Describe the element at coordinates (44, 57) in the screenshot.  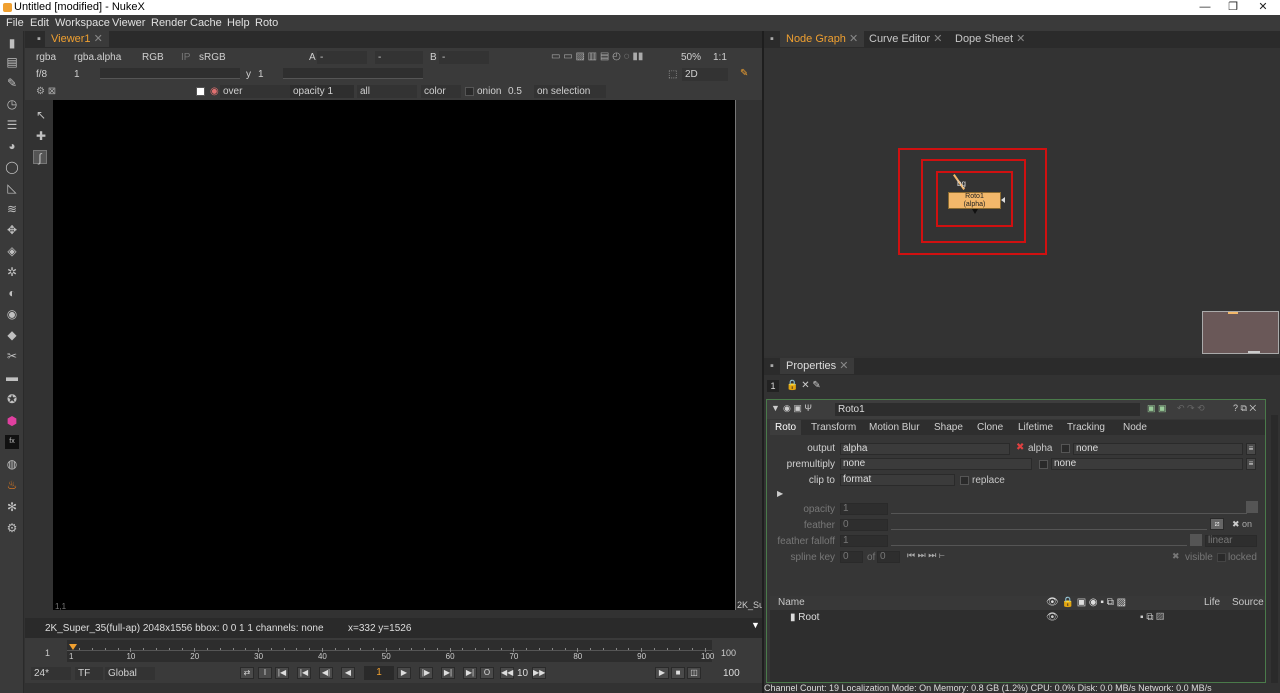
I see `channels-dropdown: rgba` at that location.